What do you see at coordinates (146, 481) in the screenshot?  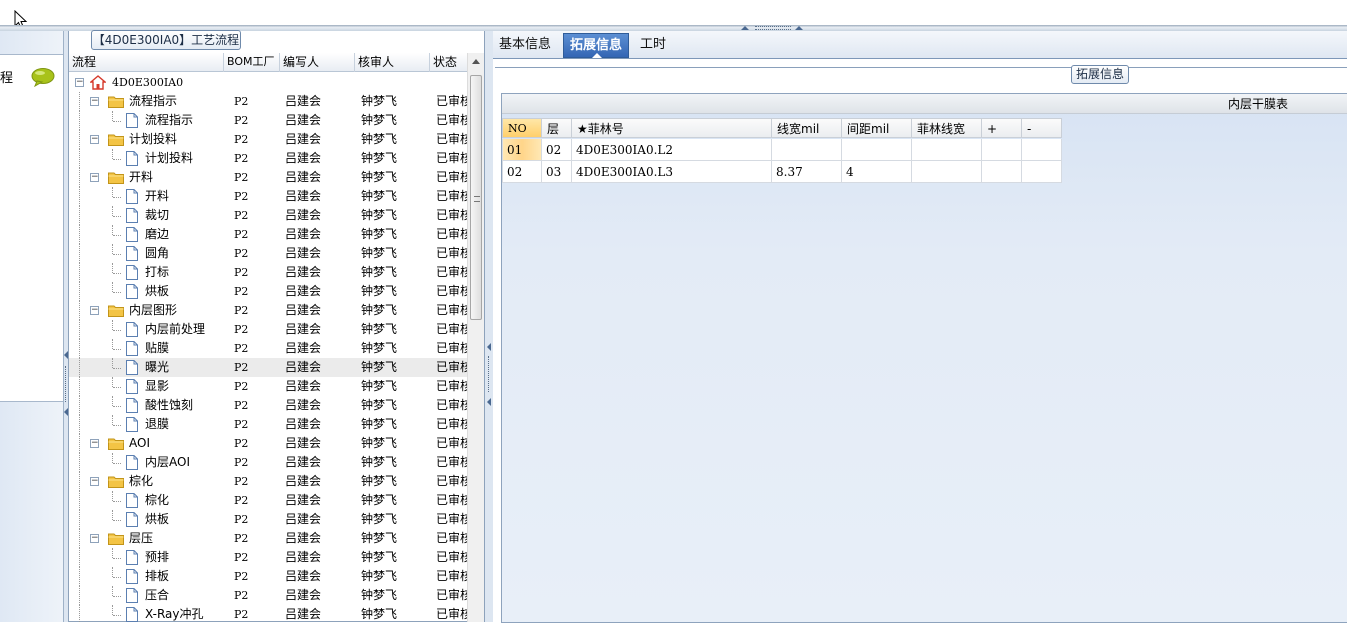 I see `tree-node: − 棕化` at bounding box center [146, 481].